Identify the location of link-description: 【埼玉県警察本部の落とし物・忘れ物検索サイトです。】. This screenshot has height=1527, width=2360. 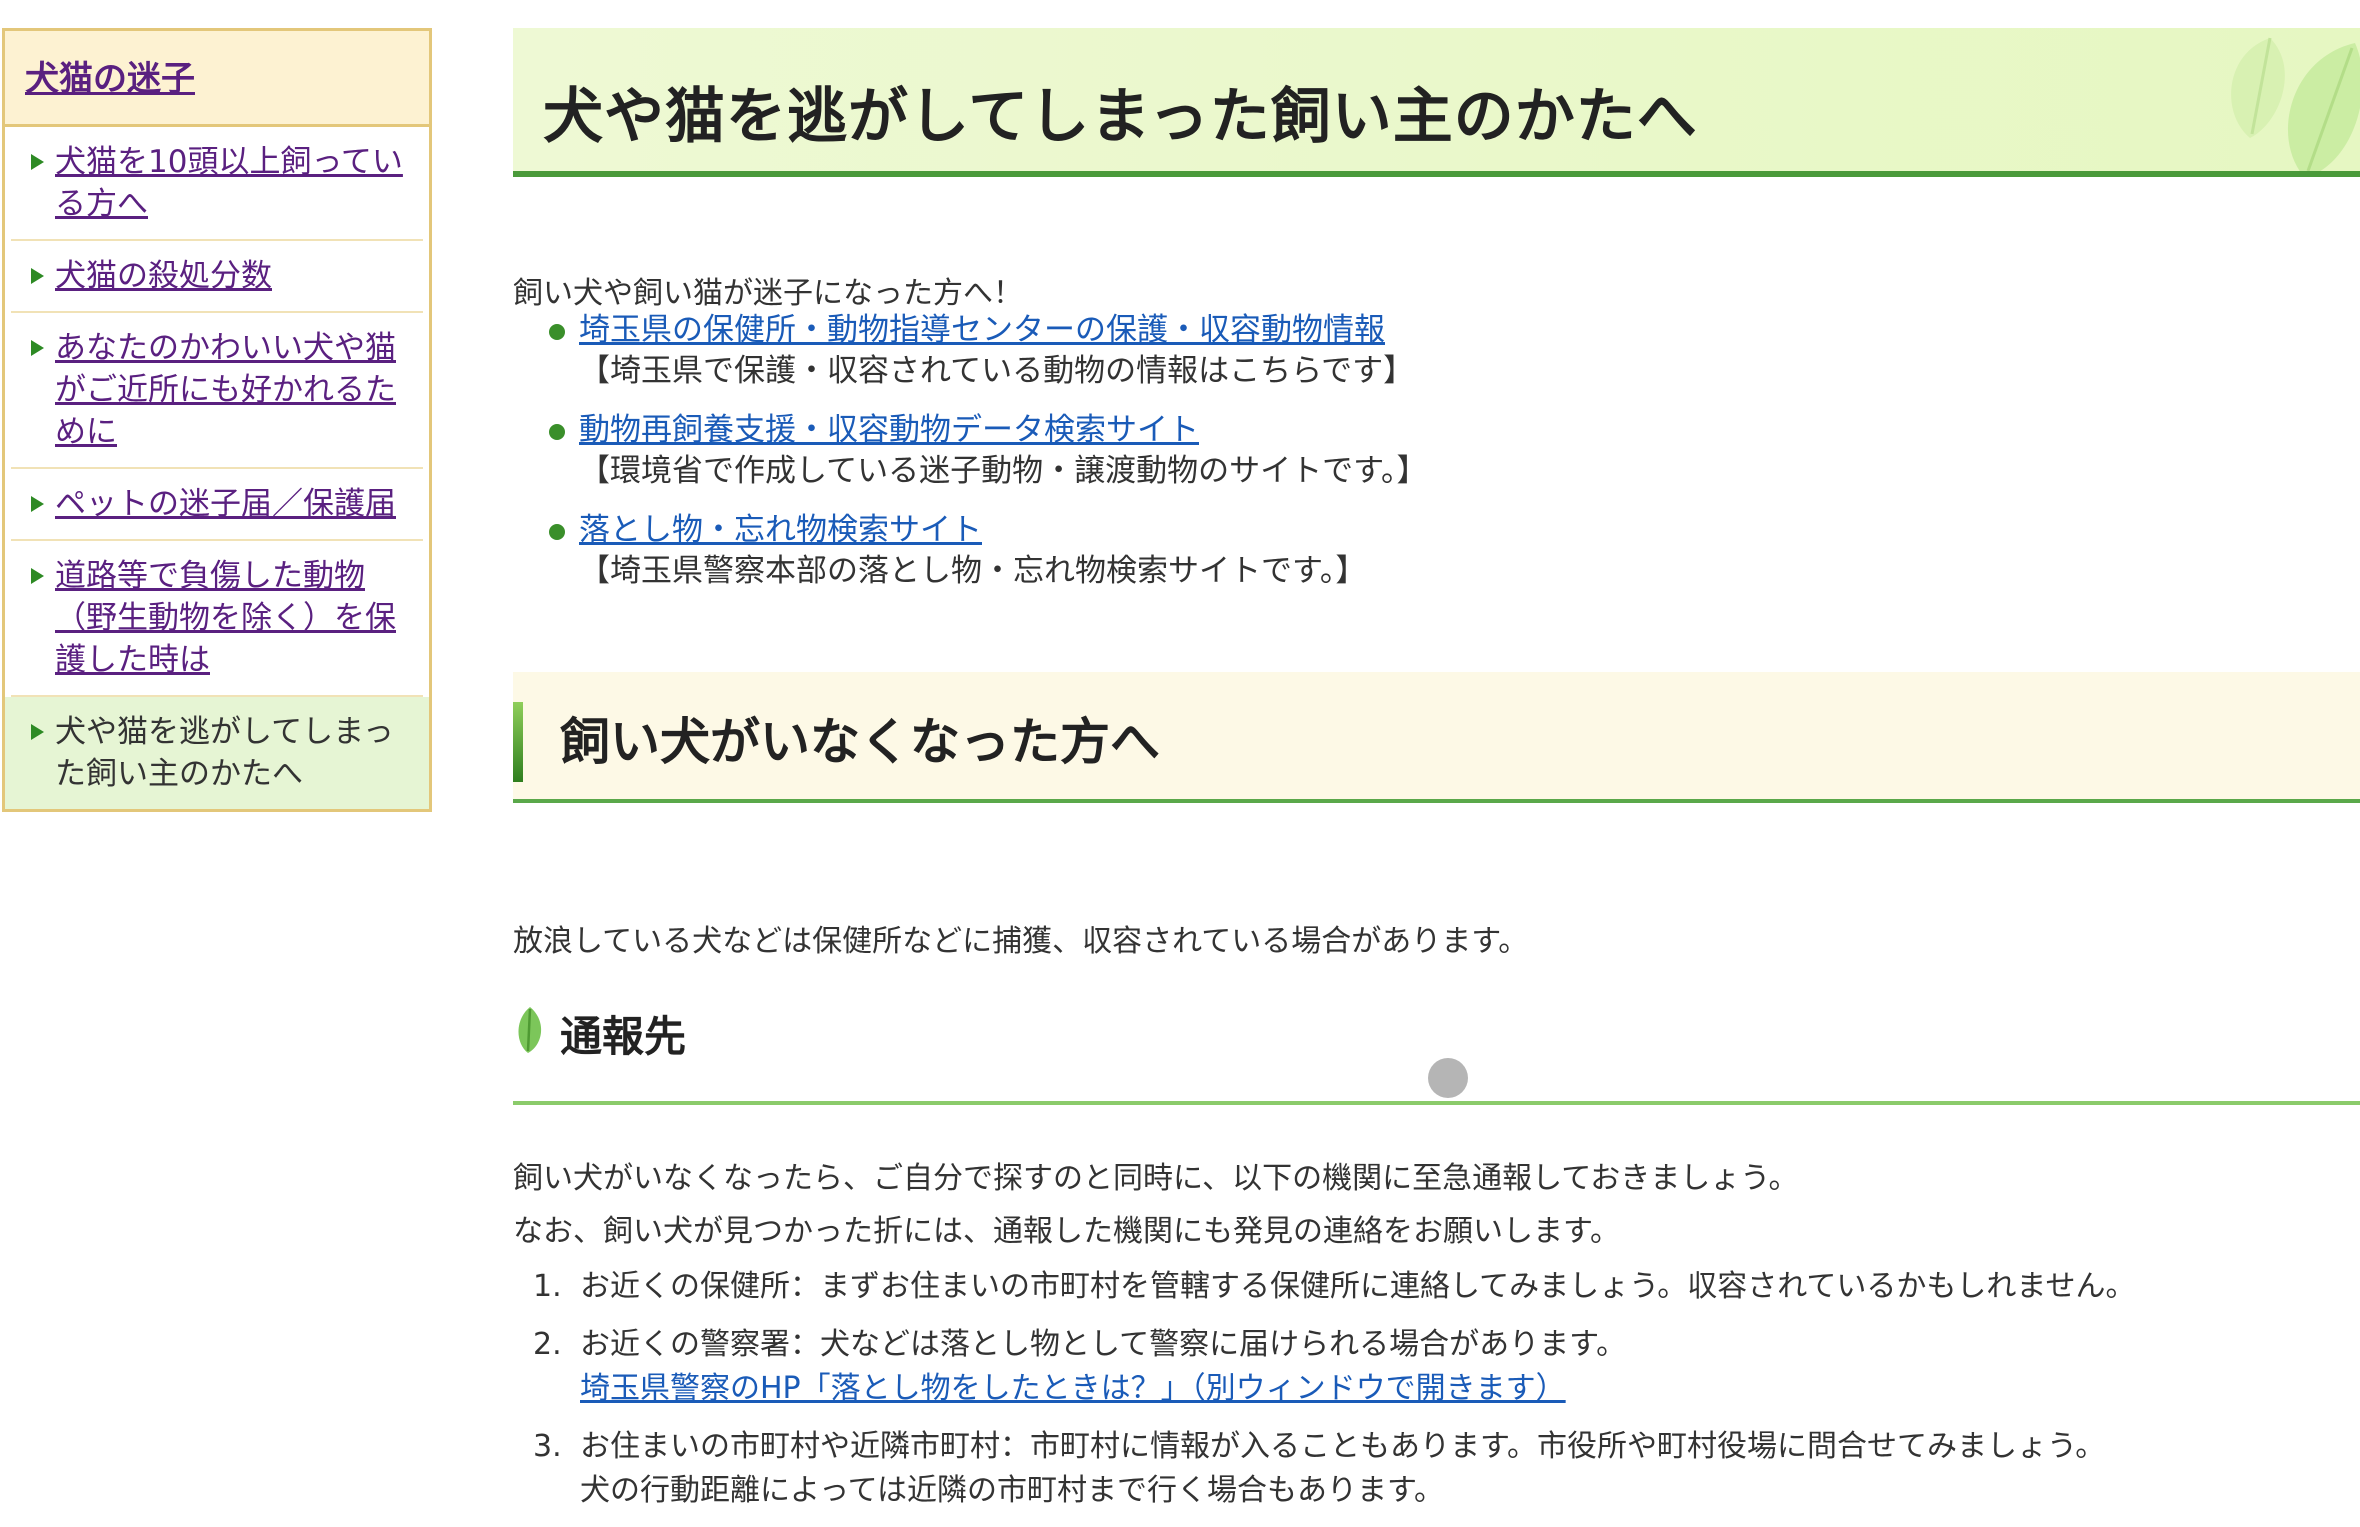
(973, 571).